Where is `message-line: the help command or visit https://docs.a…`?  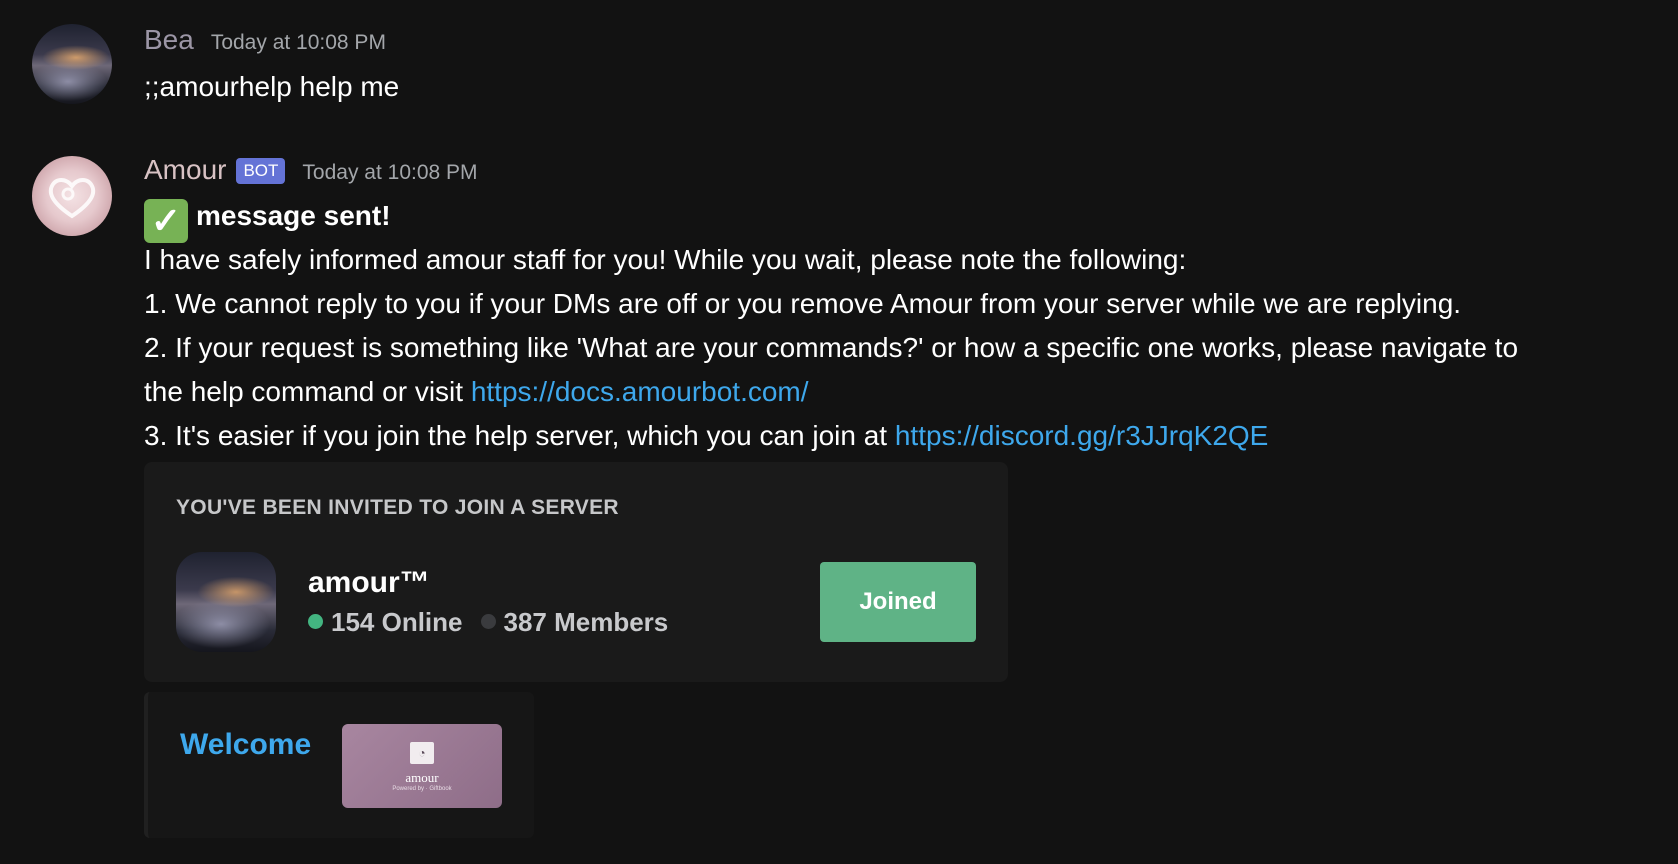
message-line: the help command or visit https://docs.a… is located at coordinates (476, 392).